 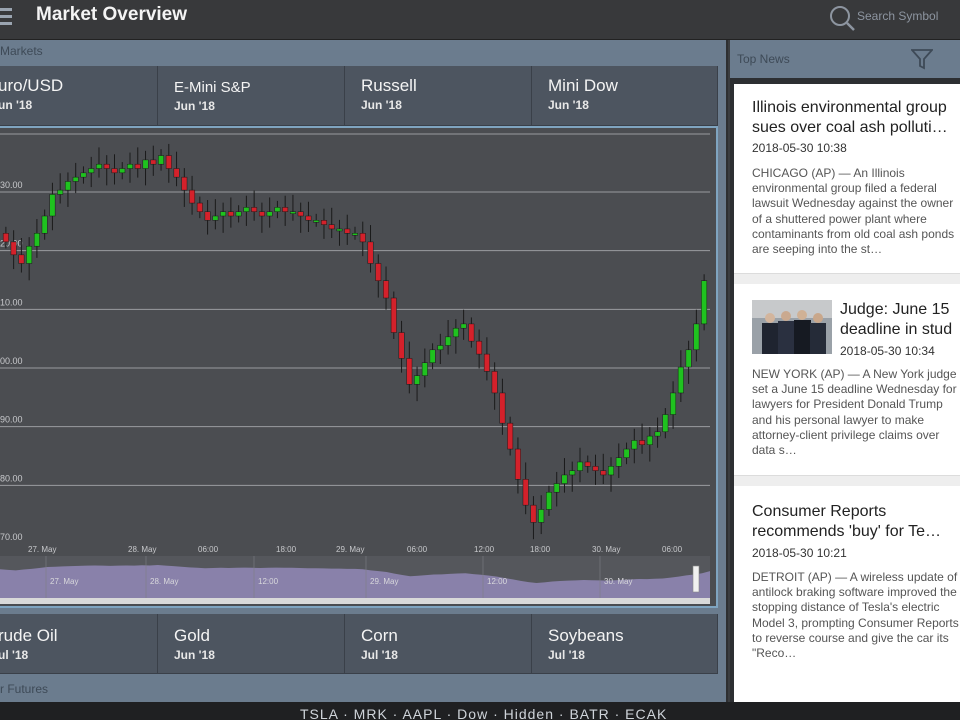 What do you see at coordinates (438, 644) in the screenshot?
I see `market-tile-corn: Corn Jul '18` at bounding box center [438, 644].